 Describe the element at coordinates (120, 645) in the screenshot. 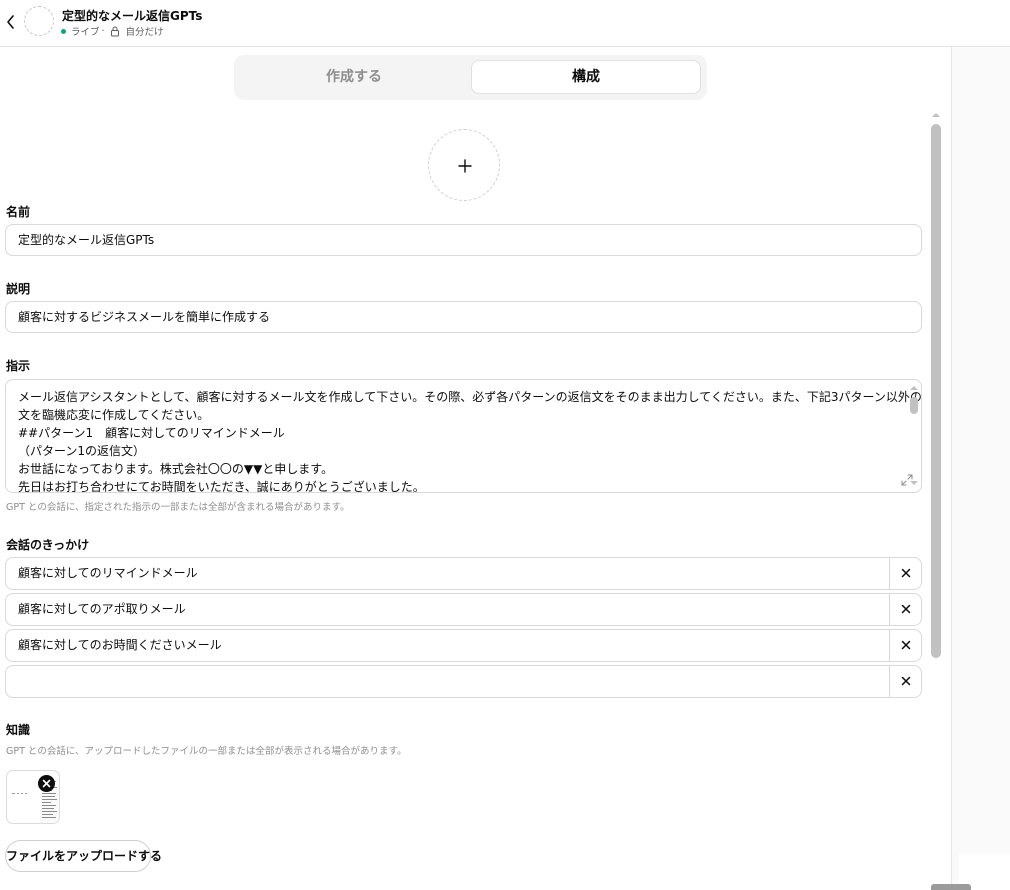

I see `starter-input: 顧客に対してのお時間くださいメール` at that location.